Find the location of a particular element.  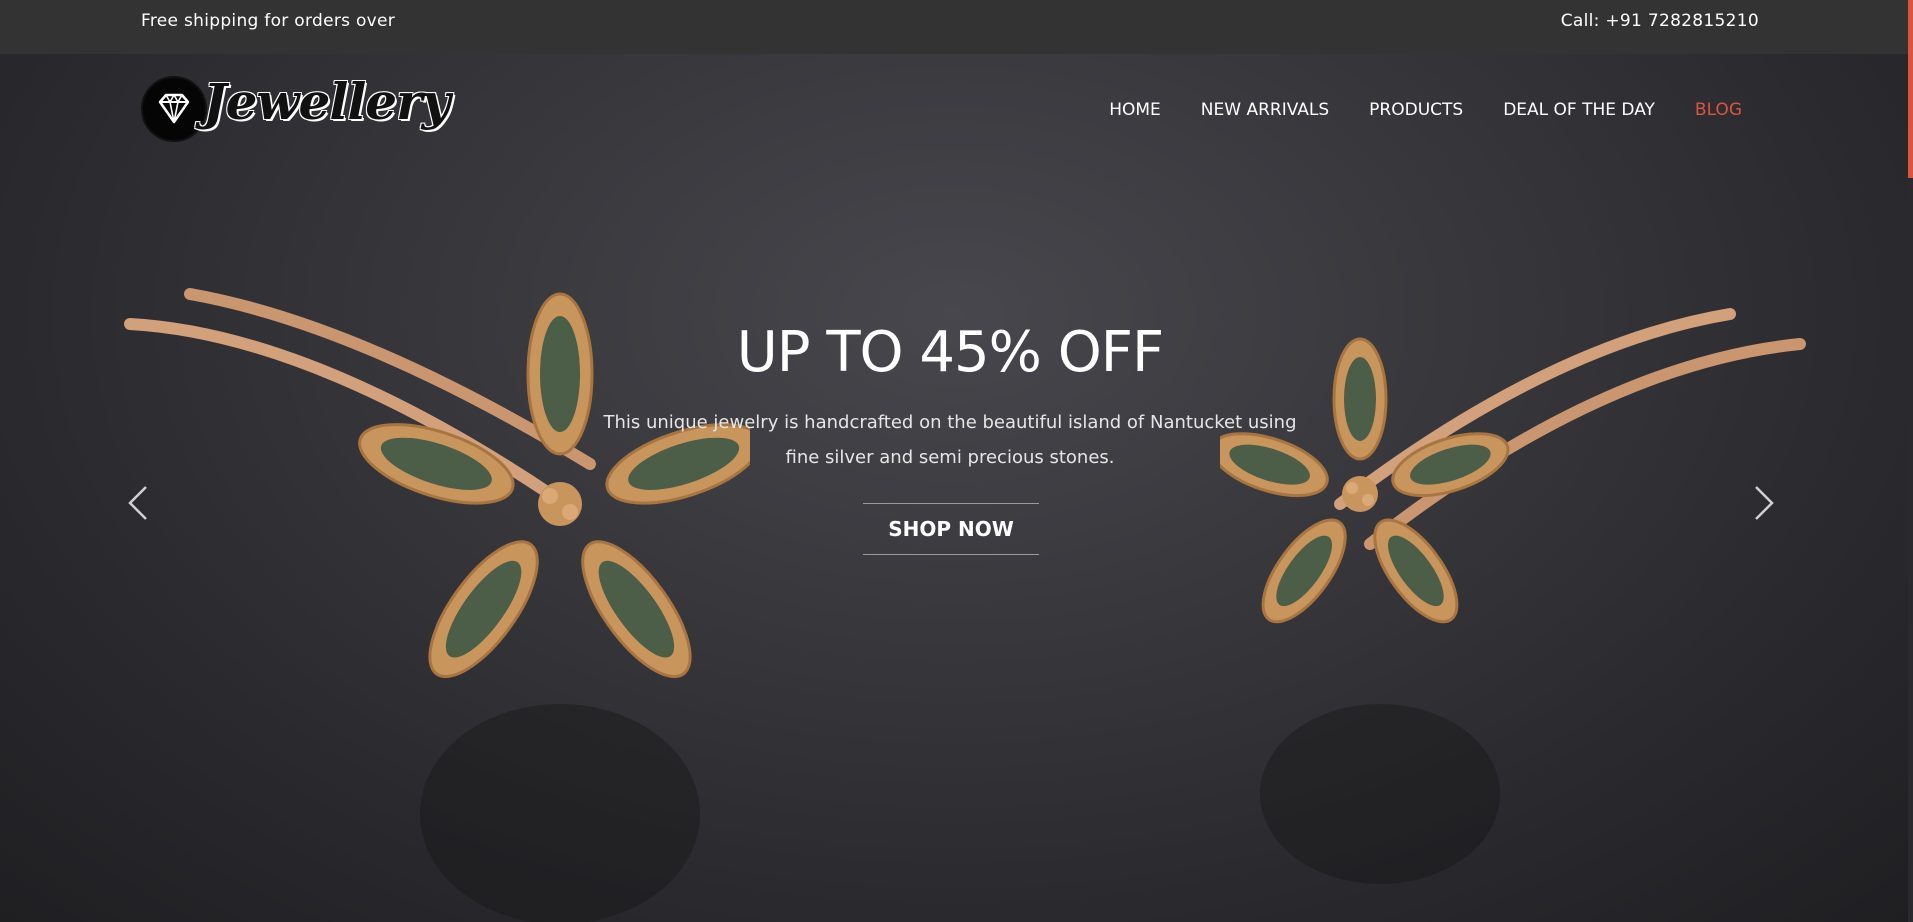

chevron-right-icon is located at coordinates (1763, 503).